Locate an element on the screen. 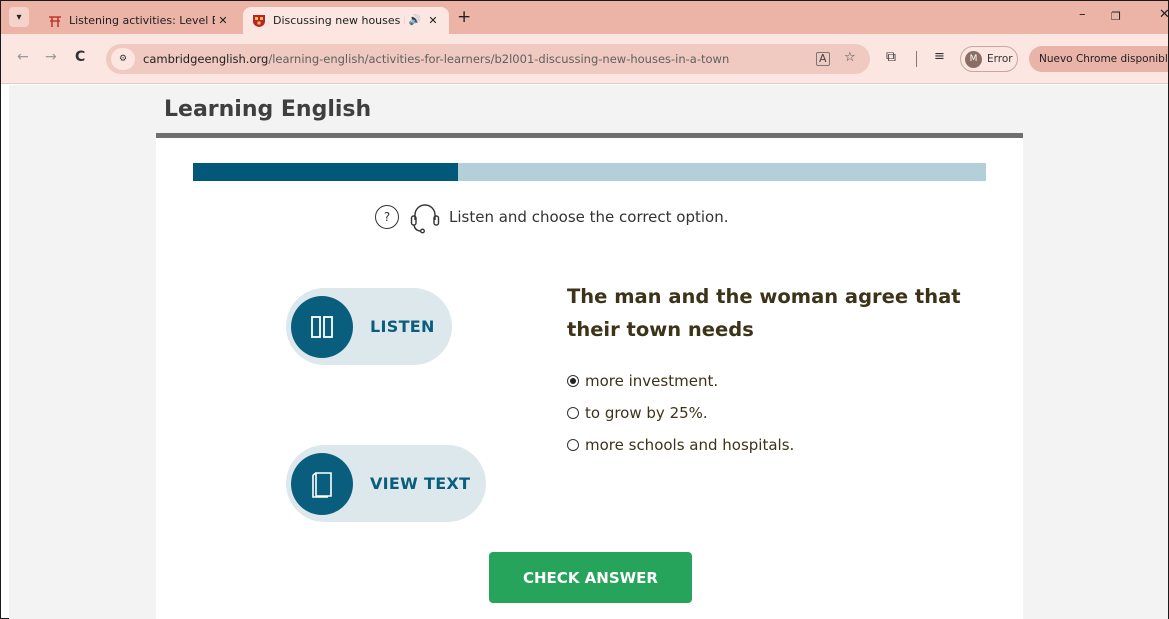 This screenshot has width=1169, height=619. instruction-row: ? Listen and choose the correct option. is located at coordinates (552, 219).